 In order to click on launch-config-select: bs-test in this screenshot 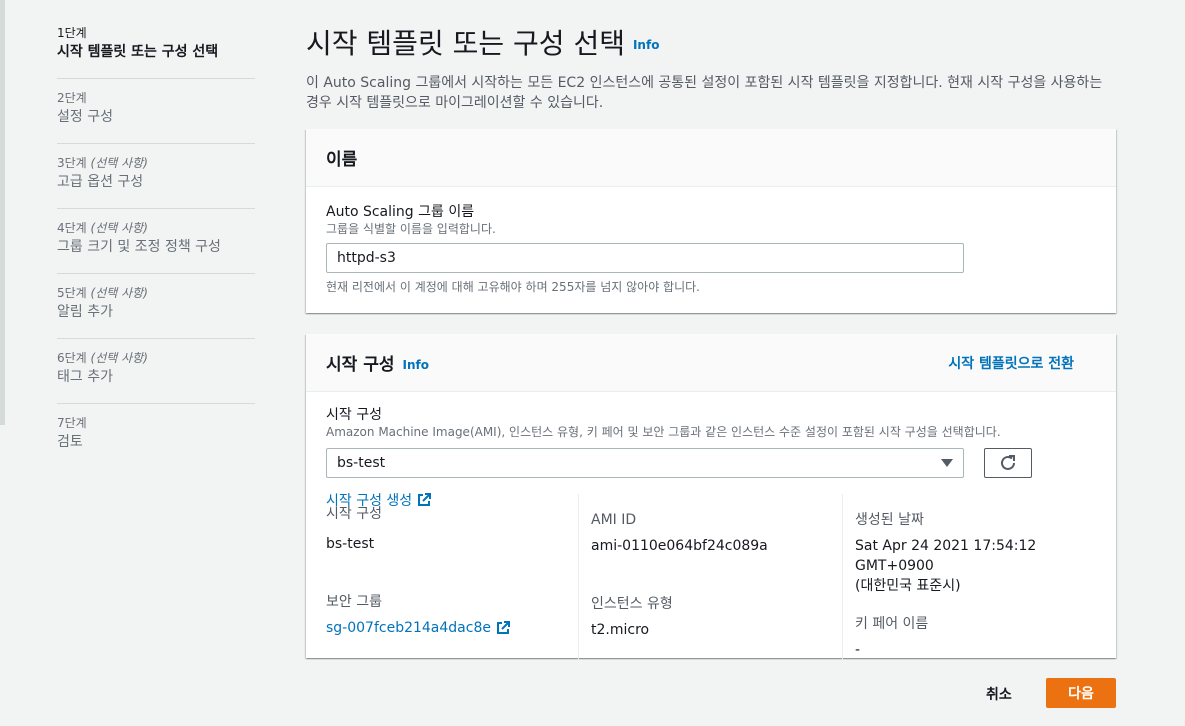, I will do `click(645, 463)`.